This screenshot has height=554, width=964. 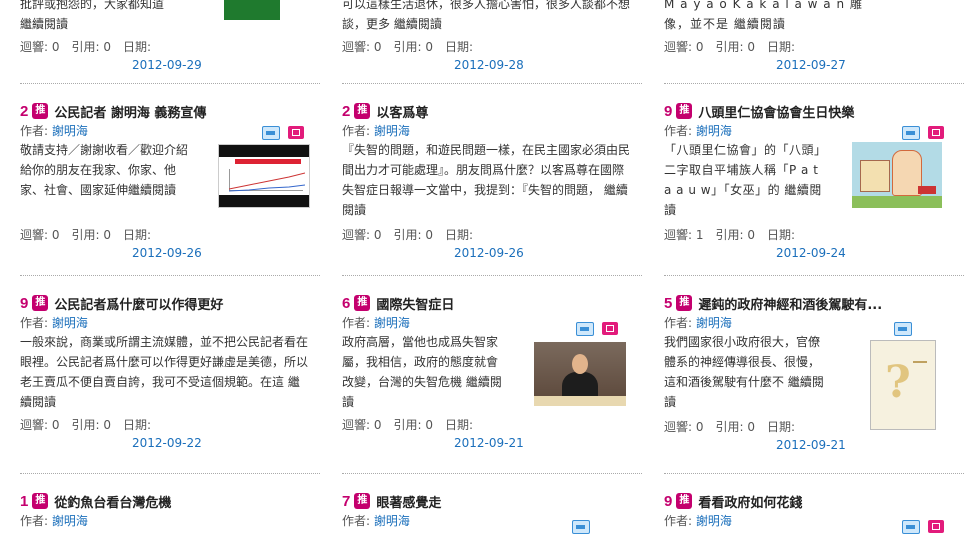 I want to click on article-header: 9 推 八頭里仁協會協會生日快樂, so click(x=759, y=111).